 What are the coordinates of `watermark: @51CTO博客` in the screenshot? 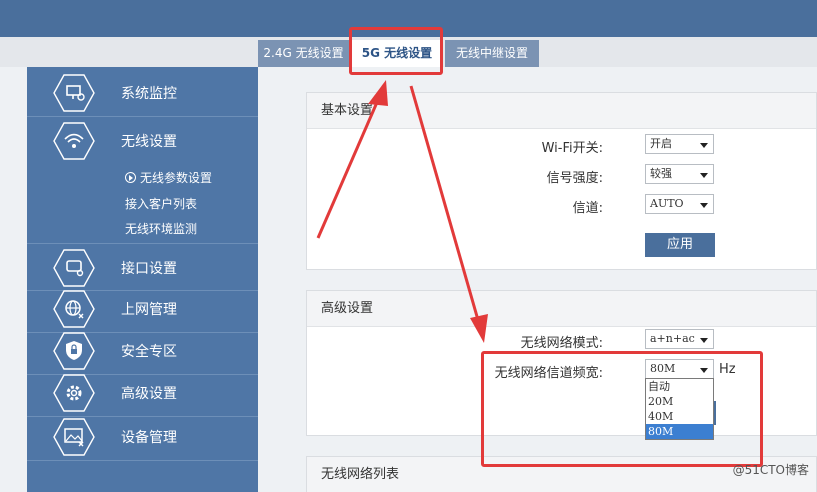 It's located at (770, 470).